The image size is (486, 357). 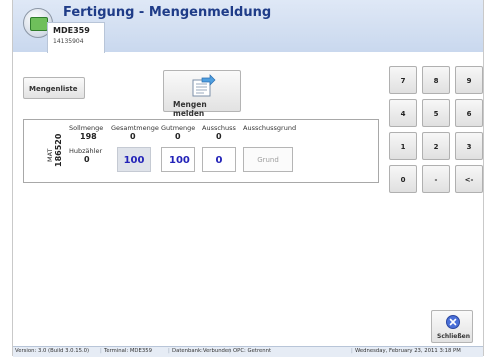 What do you see at coordinates (134, 159) in the screenshot?
I see `gesamtmenge-box: 100` at bounding box center [134, 159].